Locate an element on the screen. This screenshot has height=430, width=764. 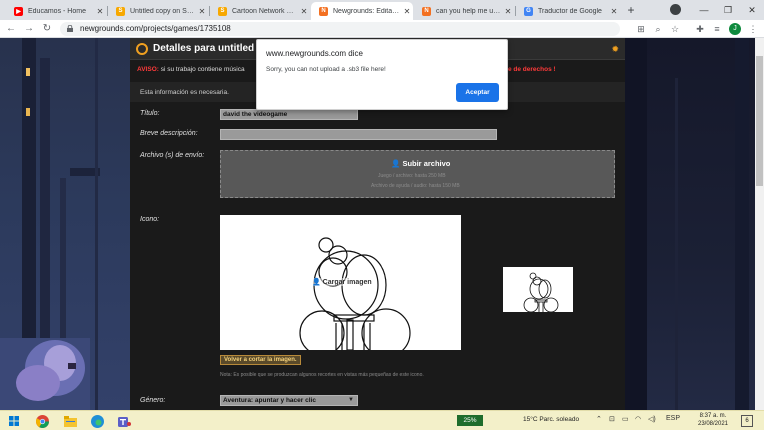
reload-icon: ↻ is located at coordinates (47, 29).